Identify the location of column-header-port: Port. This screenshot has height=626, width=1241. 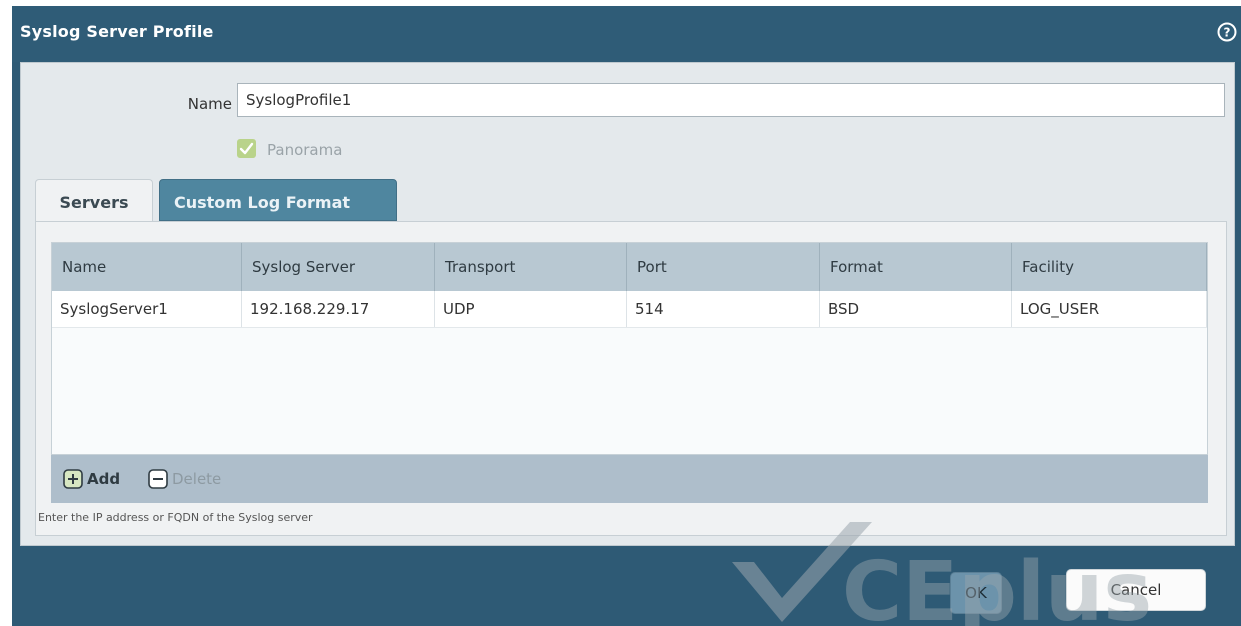
(723, 267).